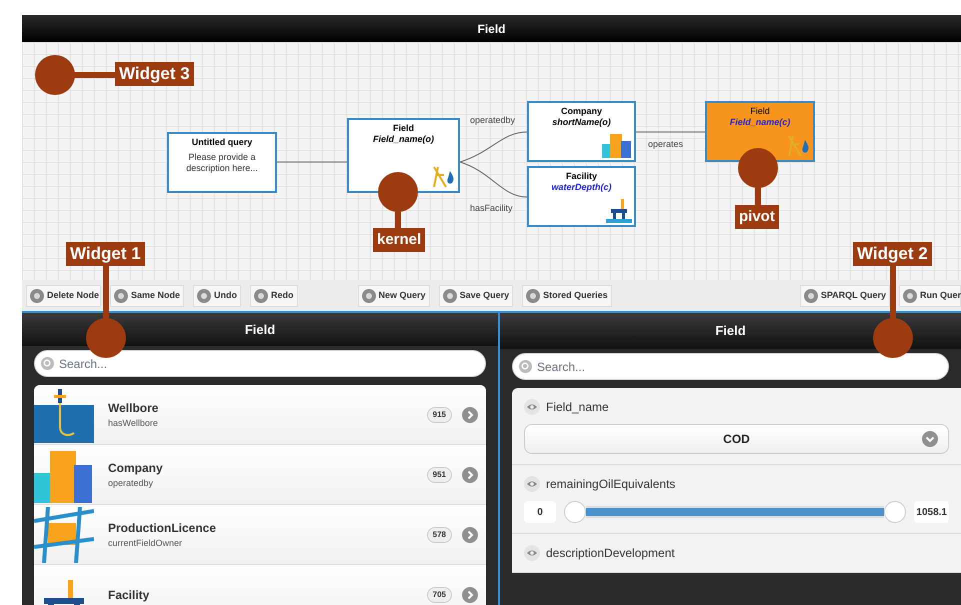 This screenshot has width=961, height=605. Describe the element at coordinates (217, 295) in the screenshot. I see `toolbar-button: Undo` at that location.